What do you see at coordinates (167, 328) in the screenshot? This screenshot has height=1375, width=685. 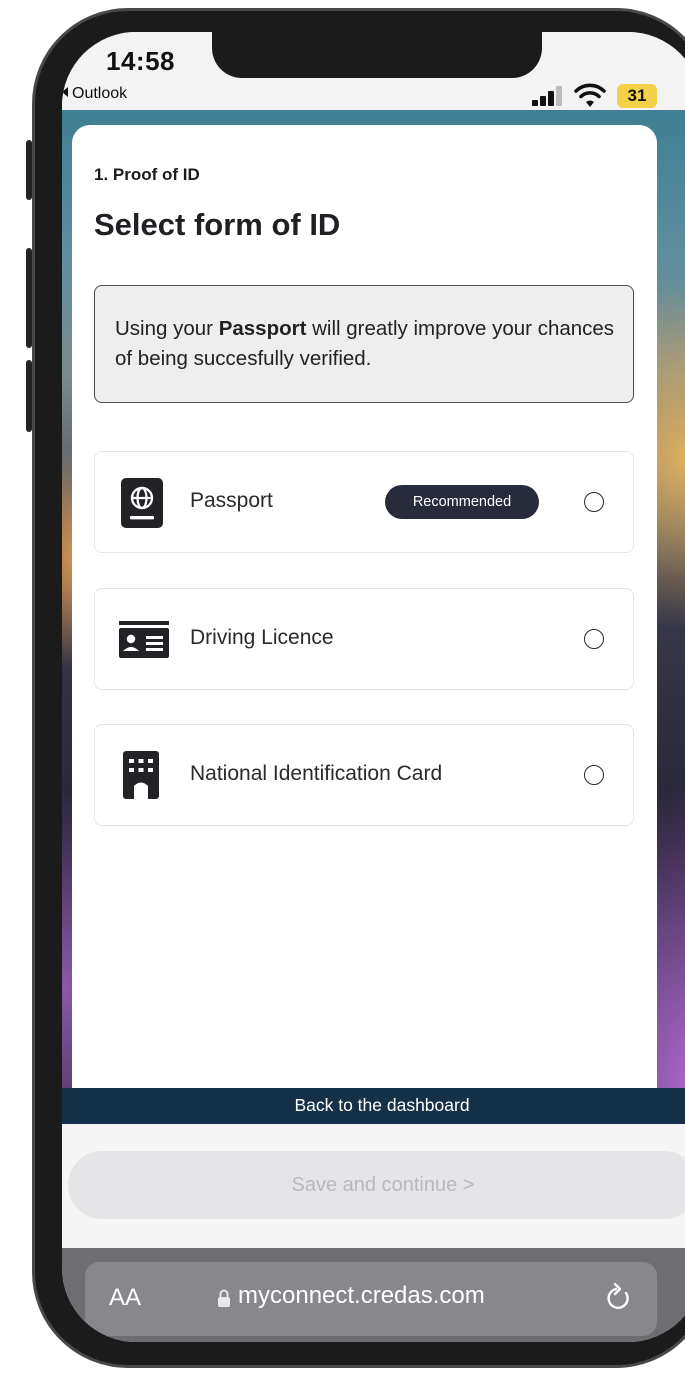 I see `notice-text-prefix: Using your` at bounding box center [167, 328].